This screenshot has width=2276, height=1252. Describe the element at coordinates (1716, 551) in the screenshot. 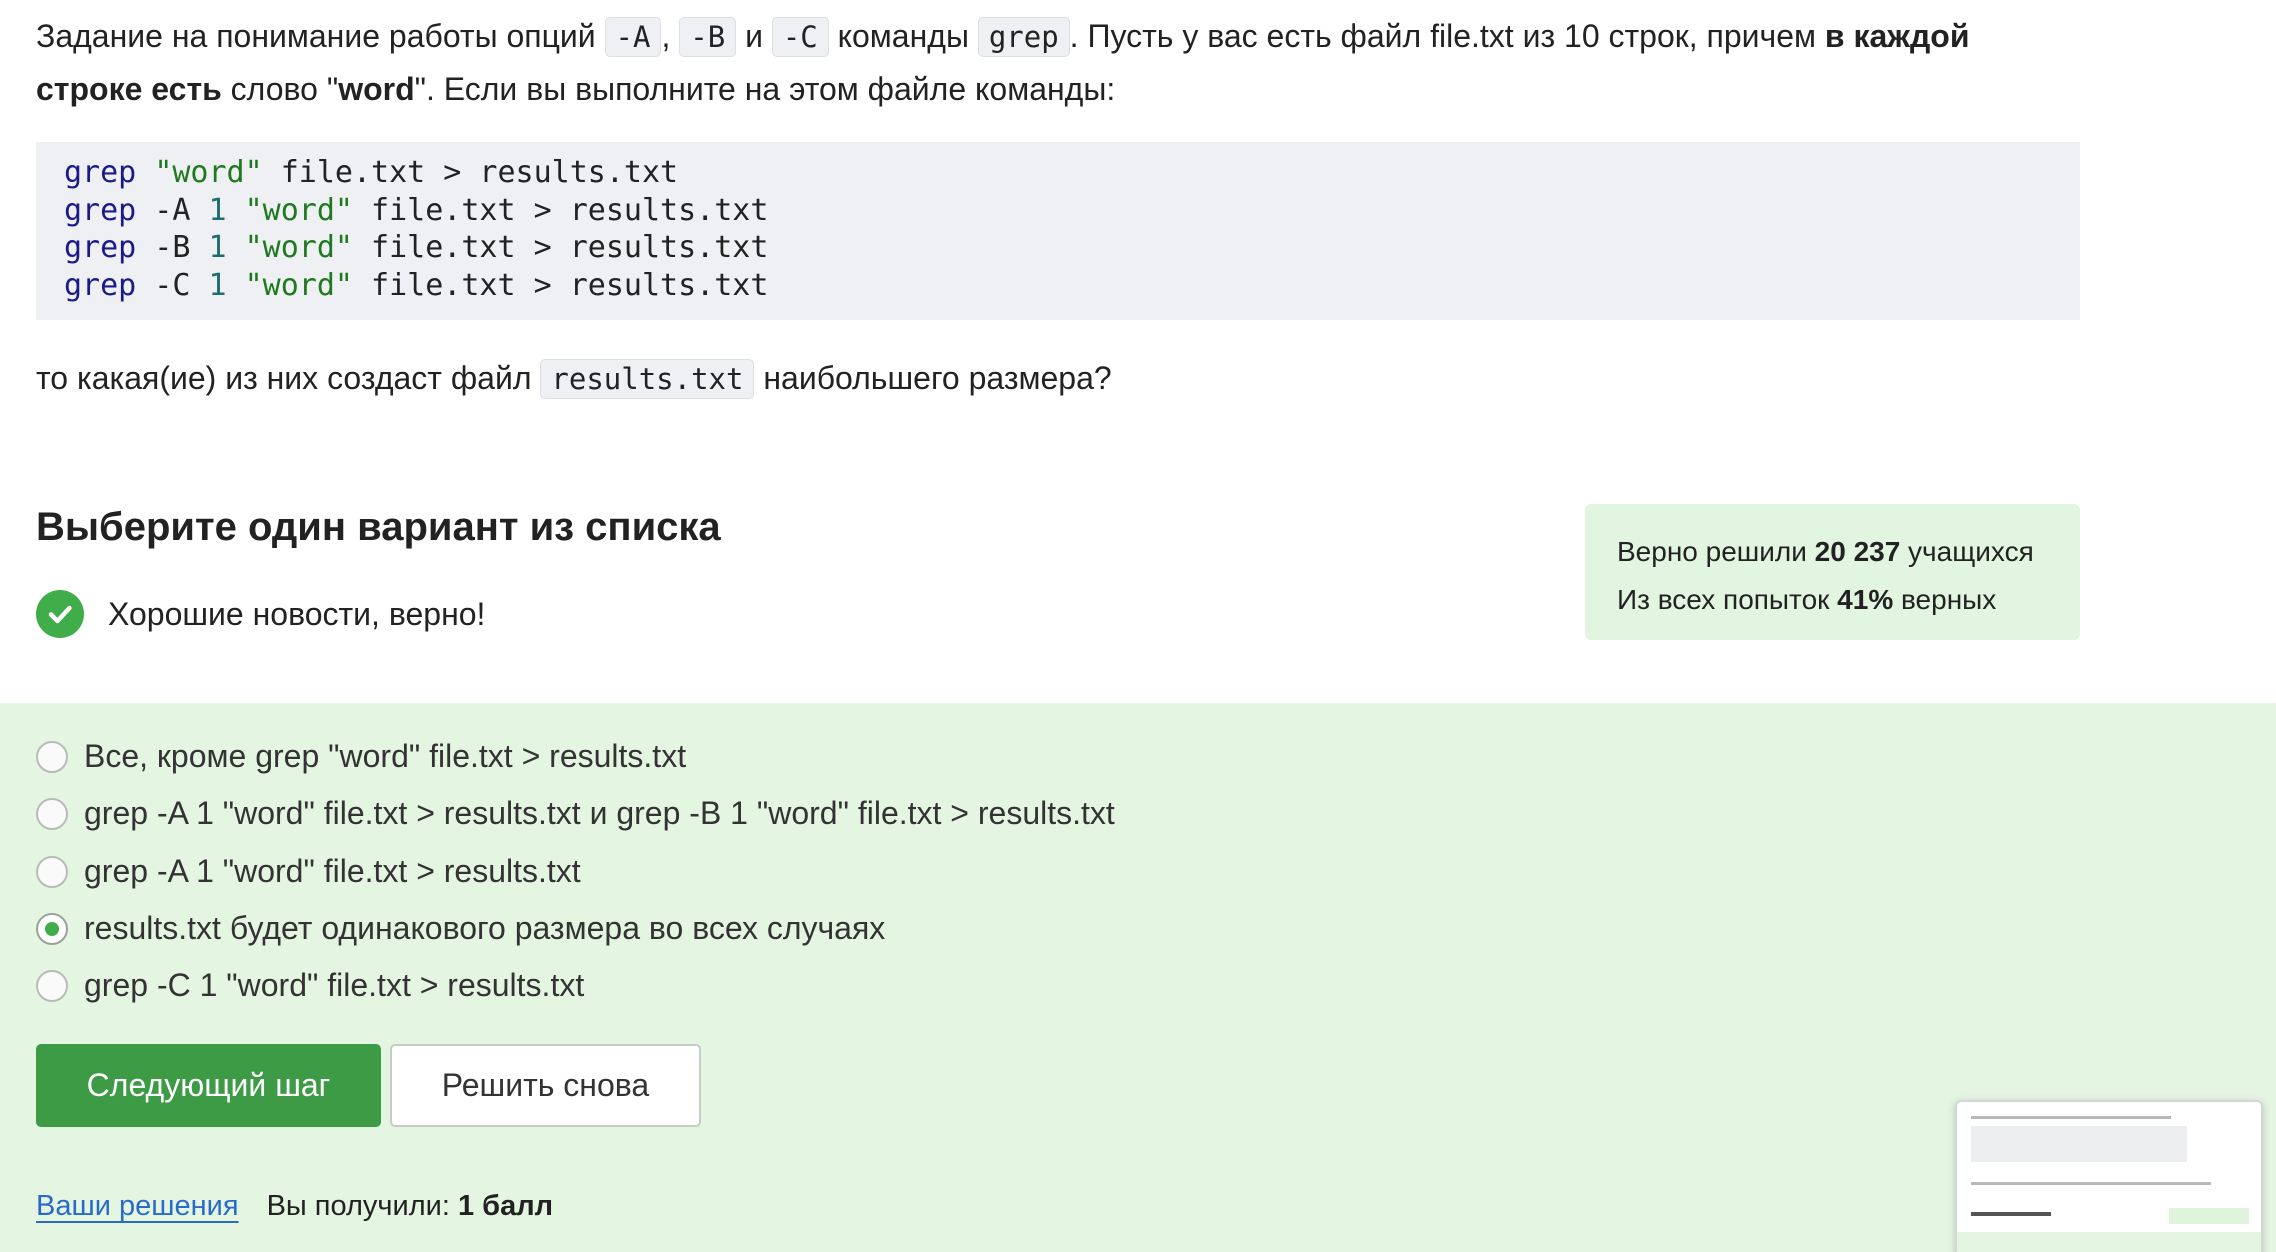

I see `stats-text: Верно решили` at that location.